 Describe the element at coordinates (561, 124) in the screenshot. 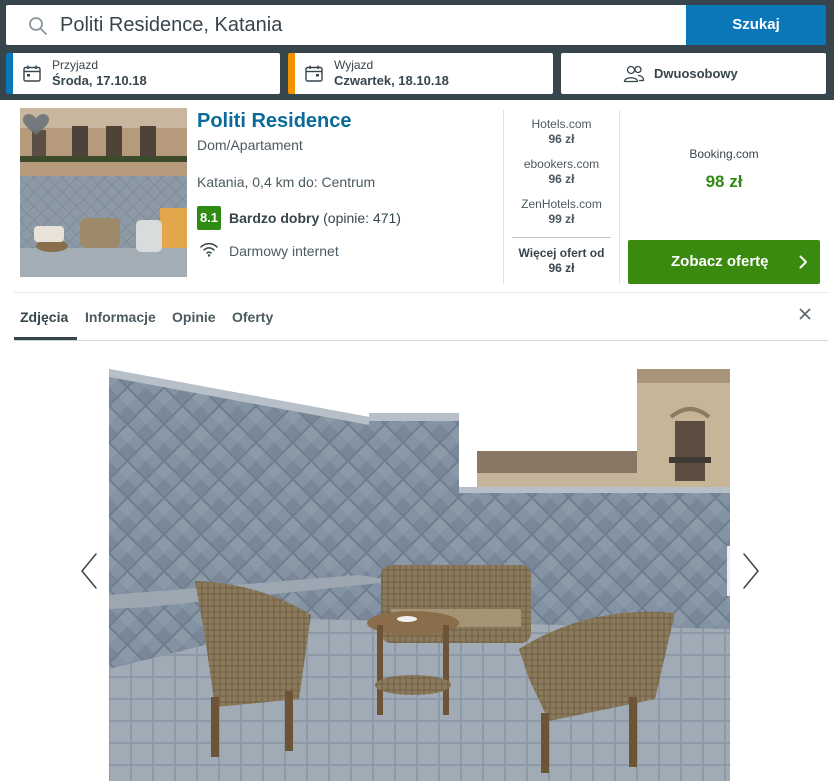

I see `offer-provider: Hotels.com` at that location.